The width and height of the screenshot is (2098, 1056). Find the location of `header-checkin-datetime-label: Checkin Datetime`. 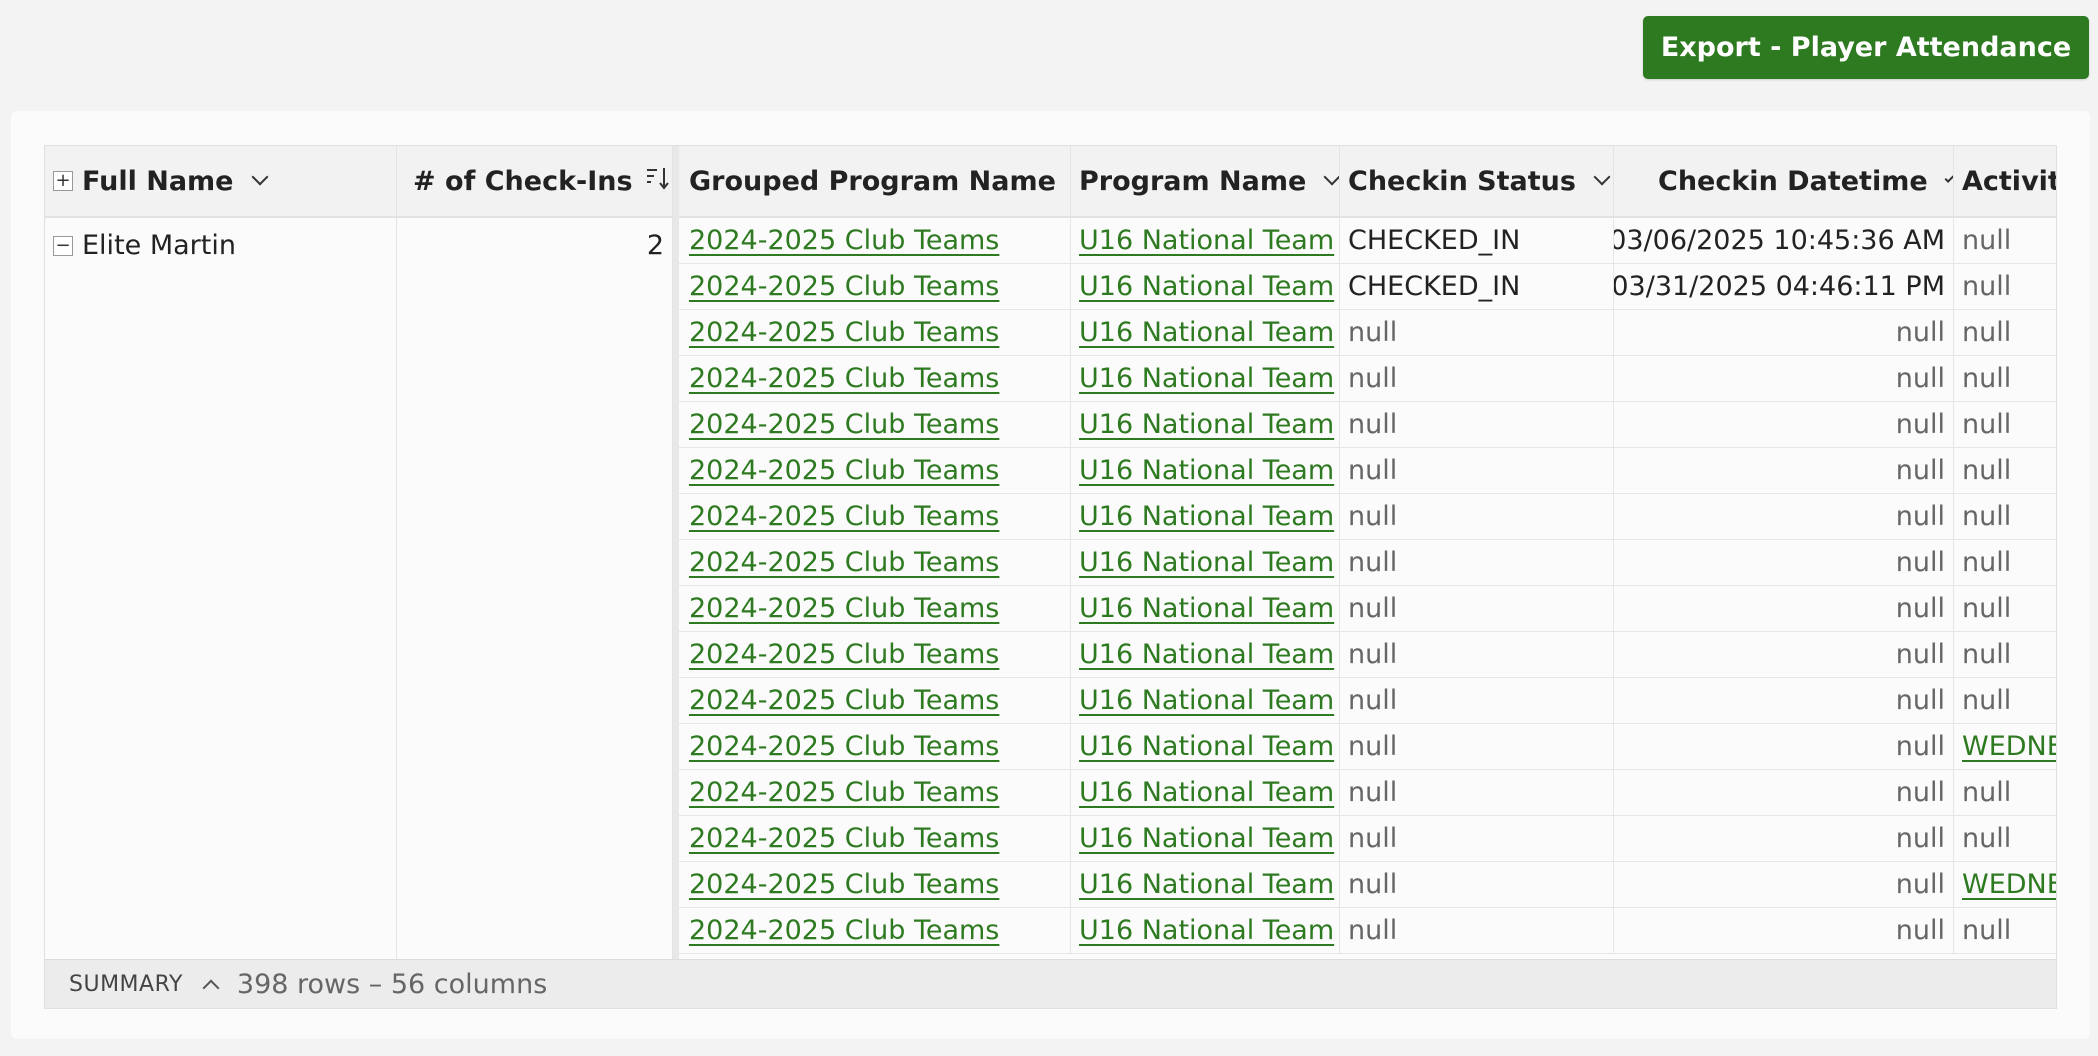

header-checkin-datetime-label: Checkin Datetime is located at coordinates (1793, 181).